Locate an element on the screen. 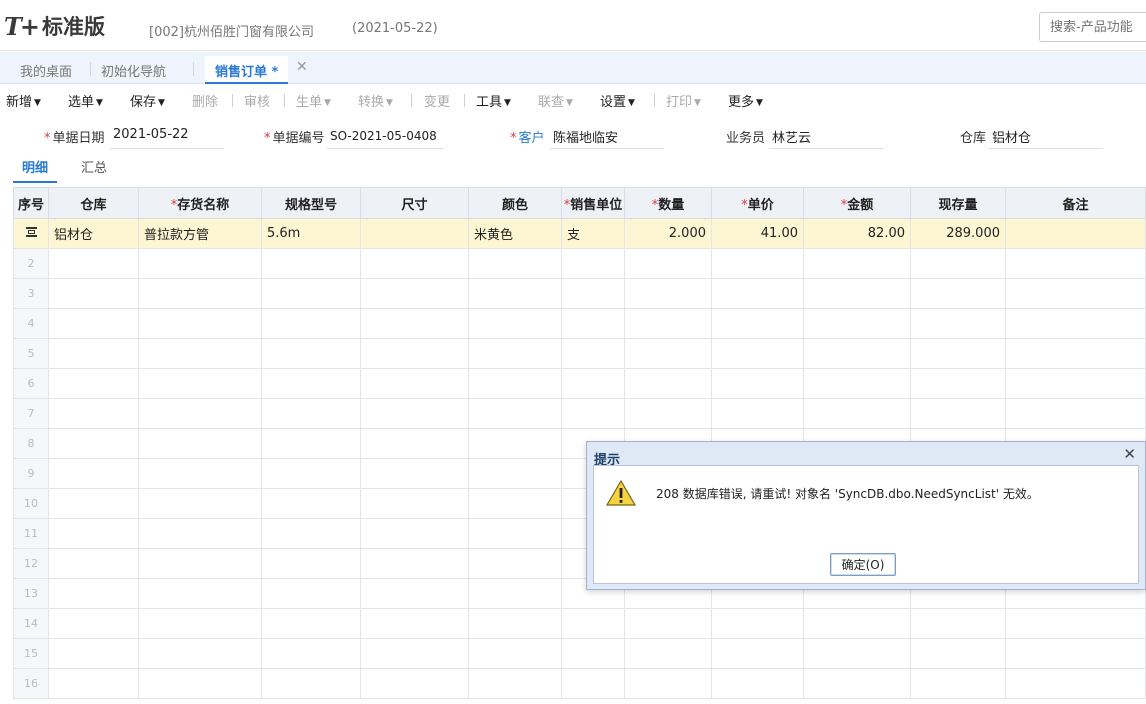 The height and width of the screenshot is (704, 1146). table-row: 2 is located at coordinates (579, 263).